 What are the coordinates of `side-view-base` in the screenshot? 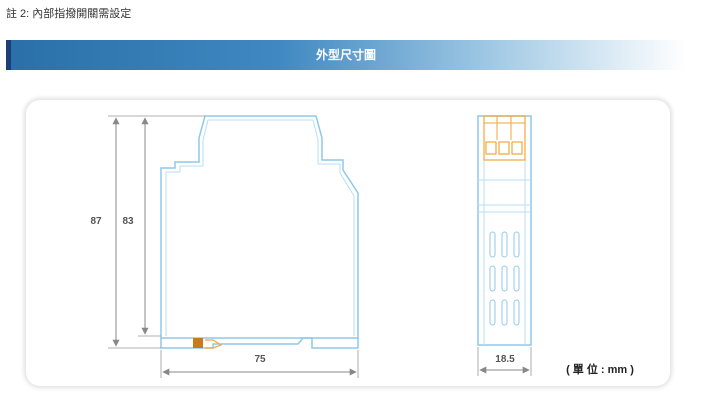 It's located at (259, 343).